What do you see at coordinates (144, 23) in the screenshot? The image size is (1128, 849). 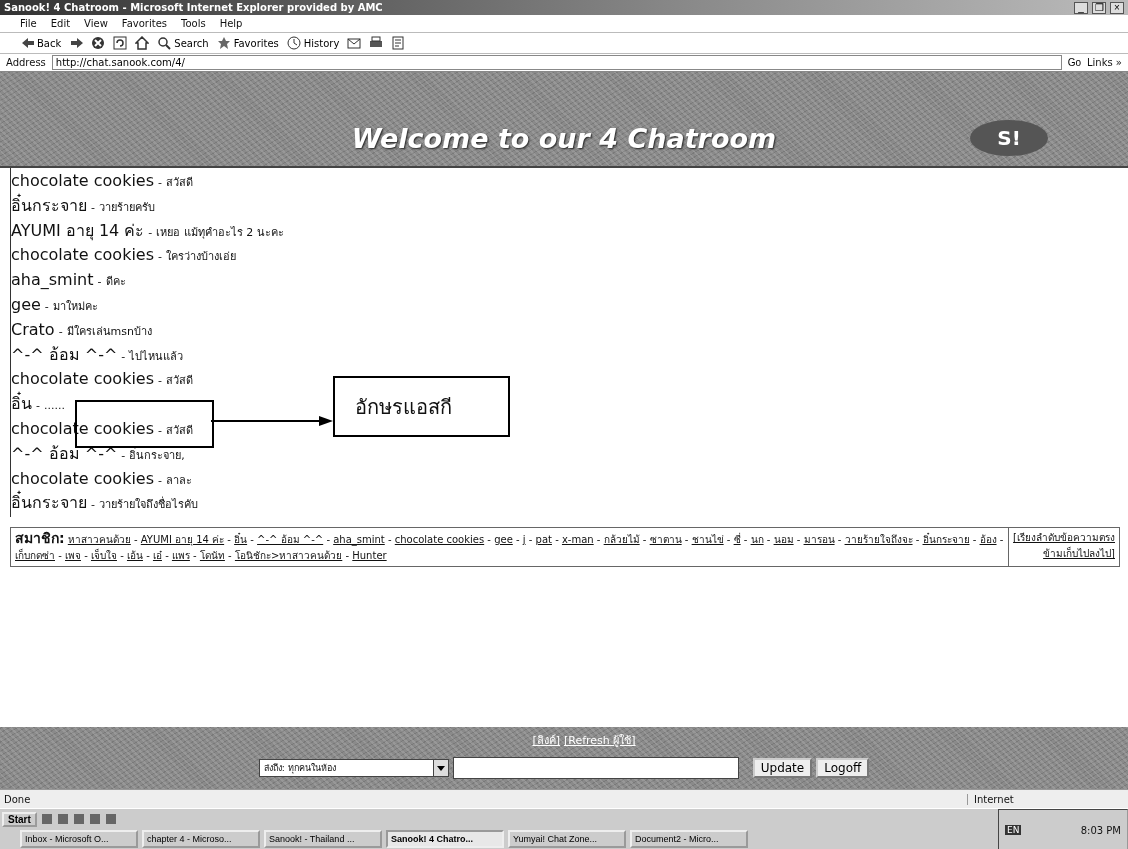 I see `menu-item: Favorites` at bounding box center [144, 23].